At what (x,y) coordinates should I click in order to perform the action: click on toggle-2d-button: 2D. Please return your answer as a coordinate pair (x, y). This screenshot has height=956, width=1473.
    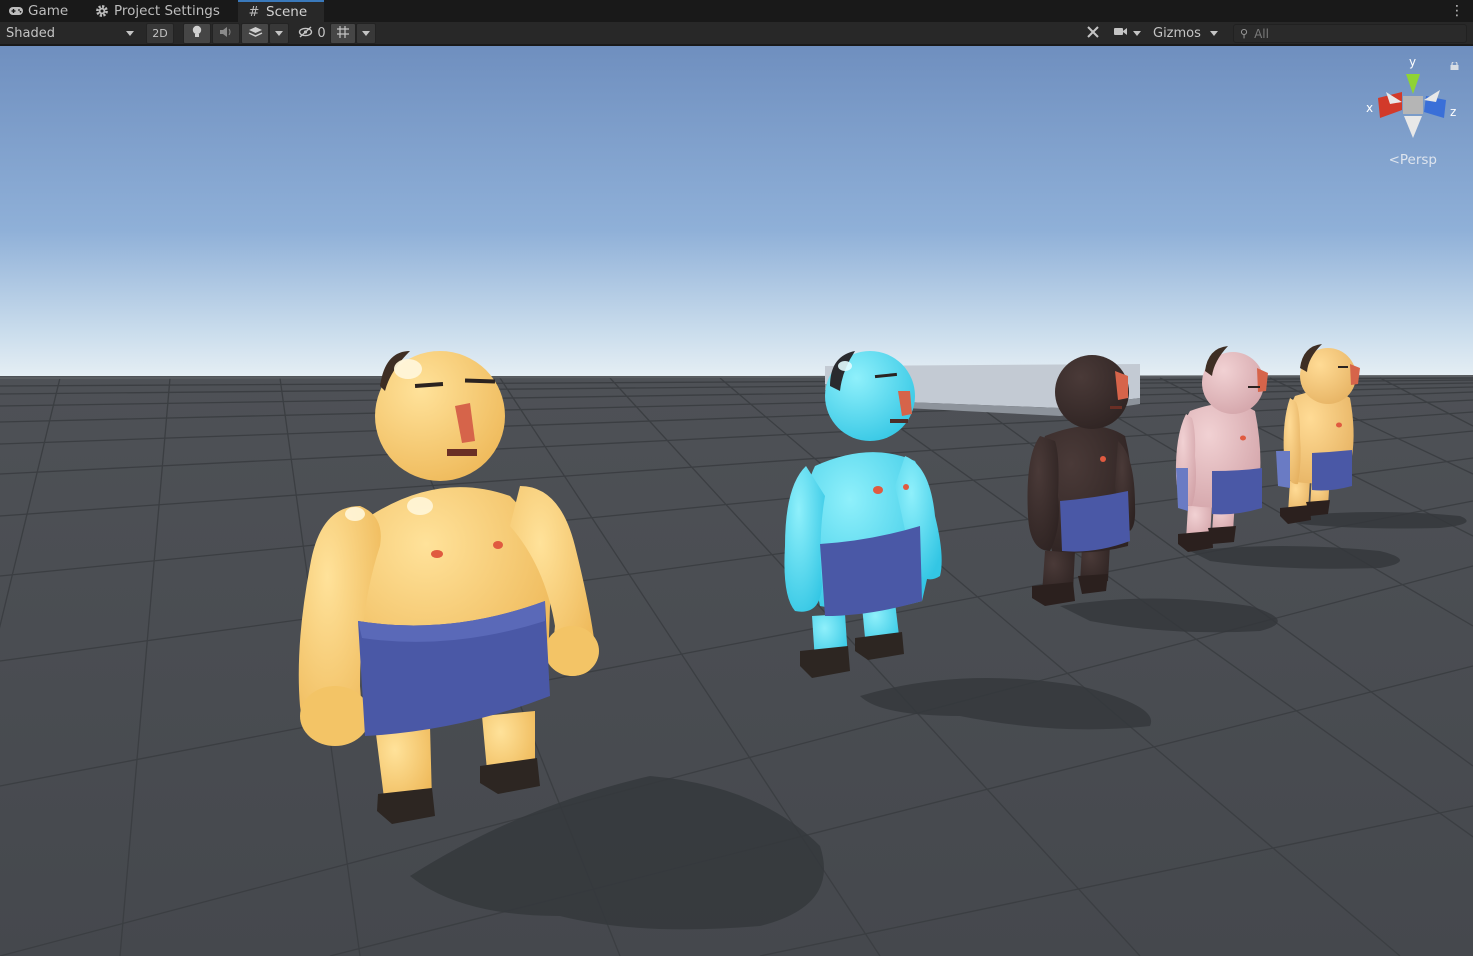
    Looking at the image, I should click on (160, 33).